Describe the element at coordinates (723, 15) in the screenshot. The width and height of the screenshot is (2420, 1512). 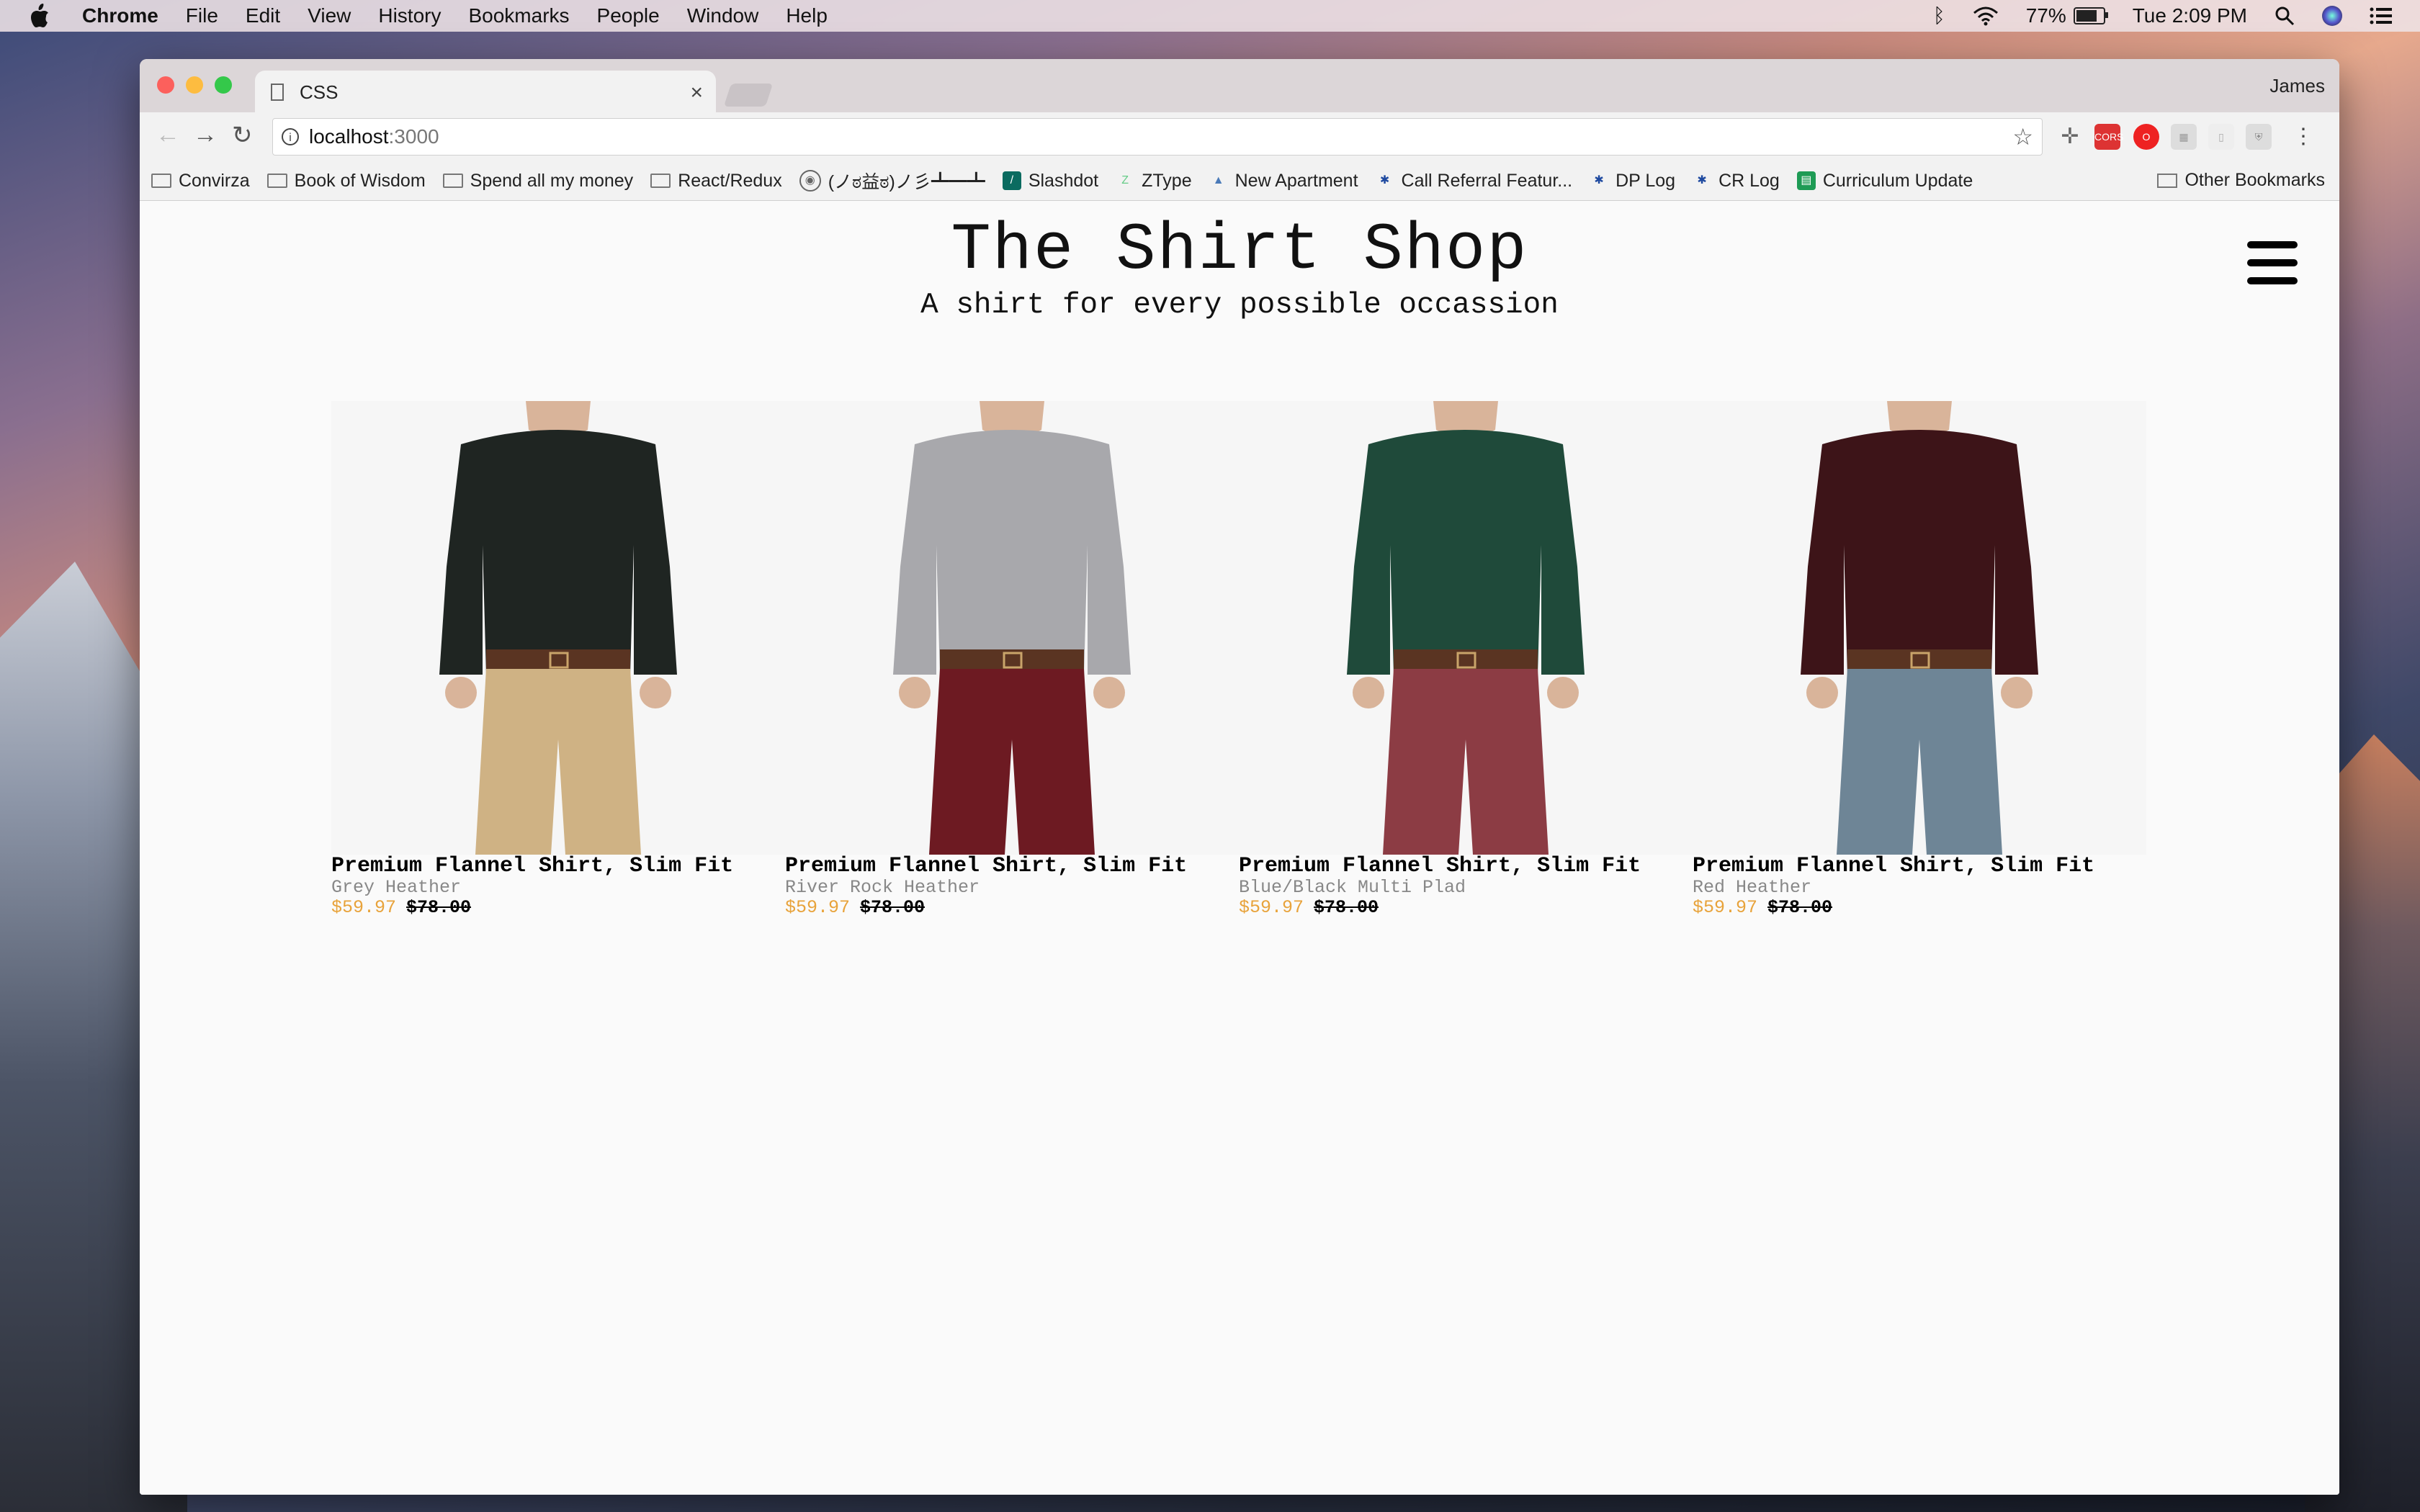
I see `menu-window: Window` at that location.